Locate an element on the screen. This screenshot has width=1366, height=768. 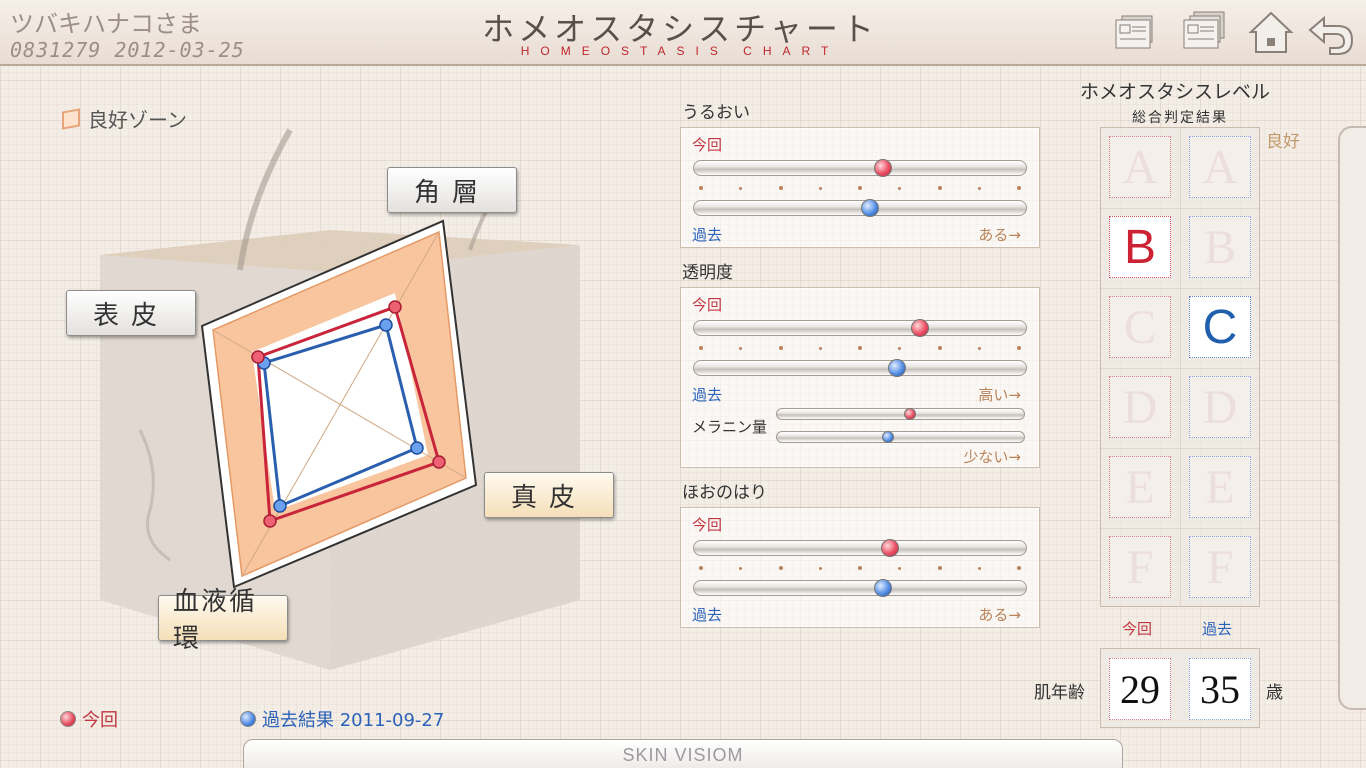
moisture-past-slider is located at coordinates (860, 208).